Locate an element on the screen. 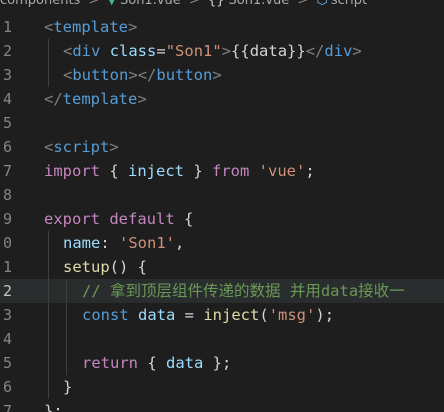 The width and height of the screenshot is (444, 412). code-token: export is located at coordinates (72, 219).